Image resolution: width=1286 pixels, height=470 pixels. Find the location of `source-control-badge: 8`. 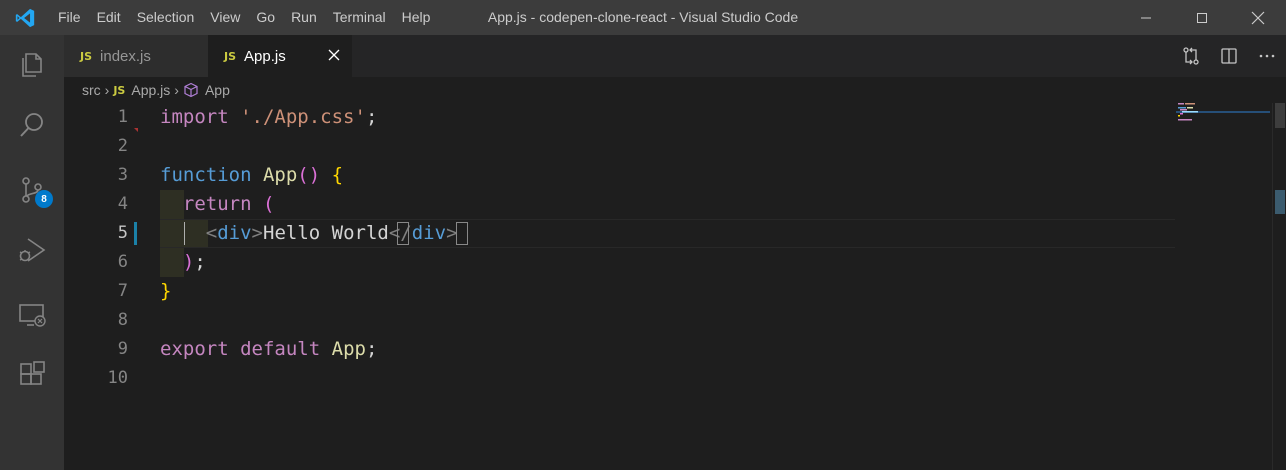

source-control-badge: 8 is located at coordinates (44, 199).